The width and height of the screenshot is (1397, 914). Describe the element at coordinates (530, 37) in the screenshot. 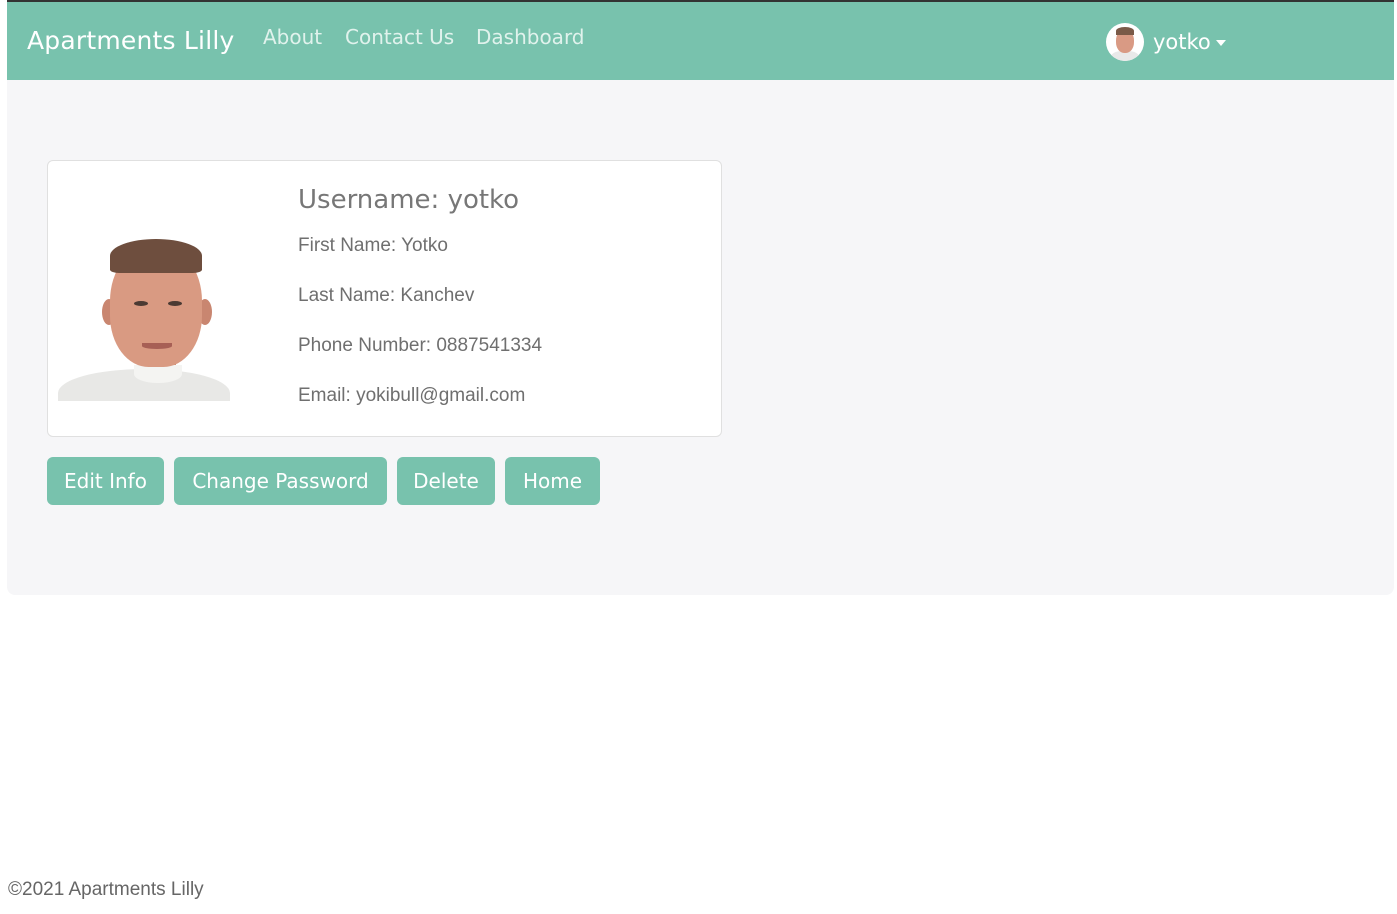

I see `nav-link-dashboard: Dashboard` at that location.